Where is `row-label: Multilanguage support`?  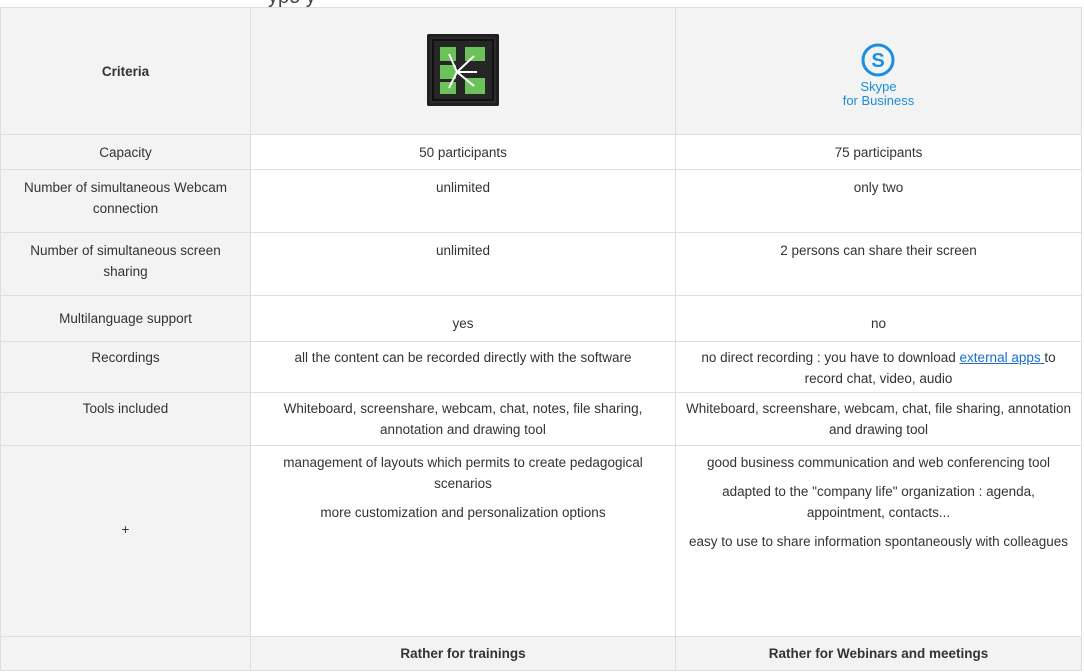 row-label: Multilanguage support is located at coordinates (125, 318).